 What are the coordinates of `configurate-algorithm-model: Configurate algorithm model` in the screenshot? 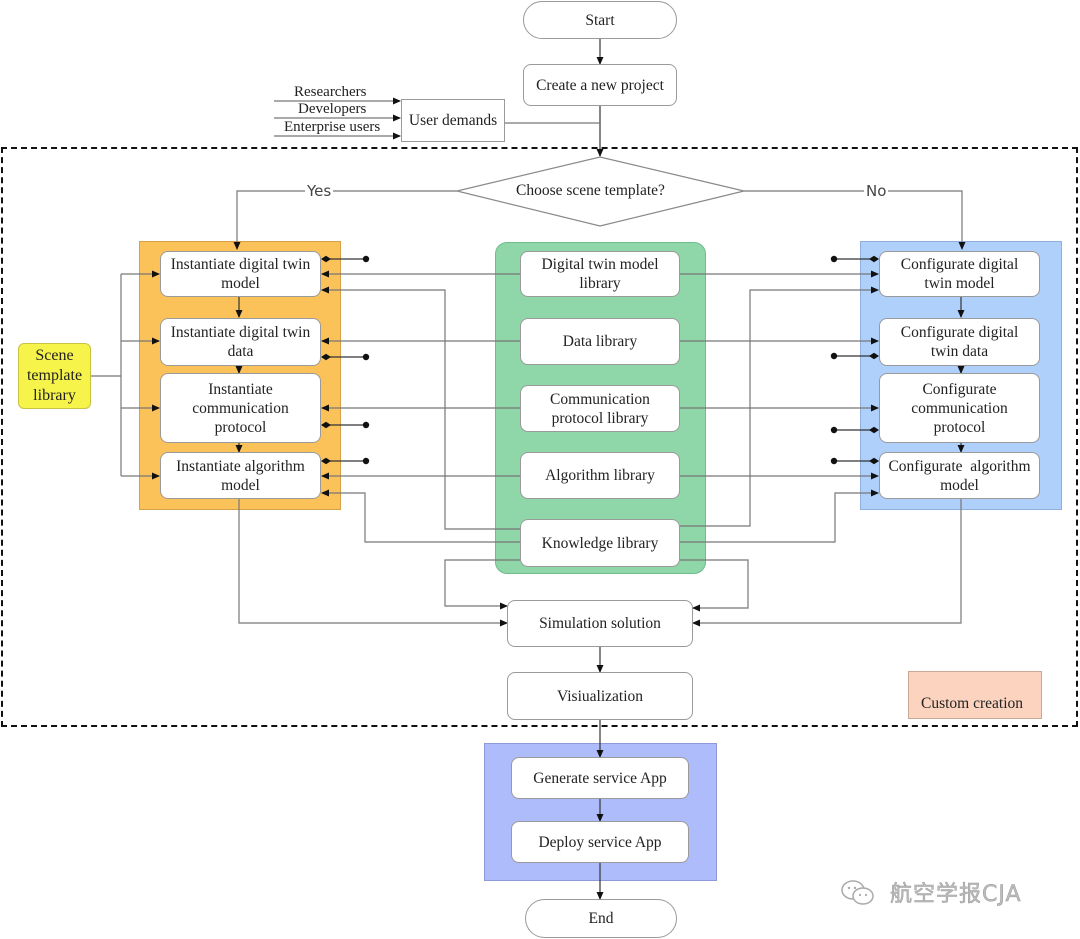 It's located at (959, 475).